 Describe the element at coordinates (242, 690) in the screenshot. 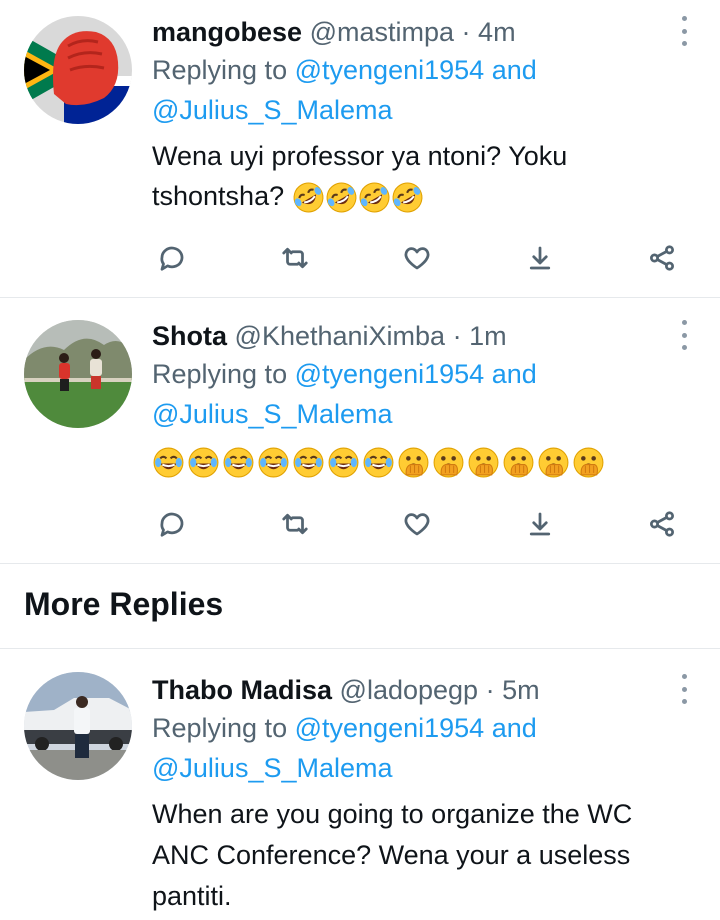

I see `display-name: Thabo Madisa` at that location.